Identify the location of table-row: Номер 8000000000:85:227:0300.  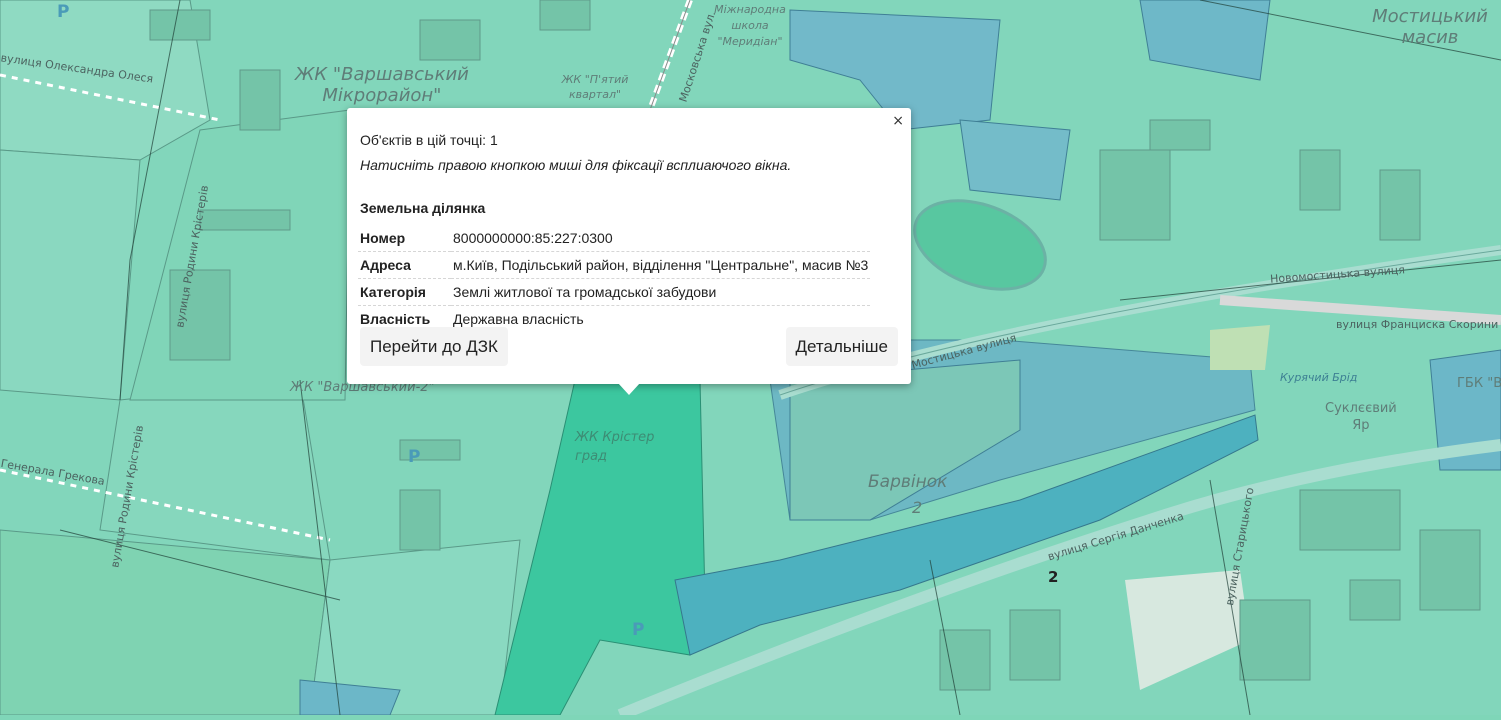
(614, 238).